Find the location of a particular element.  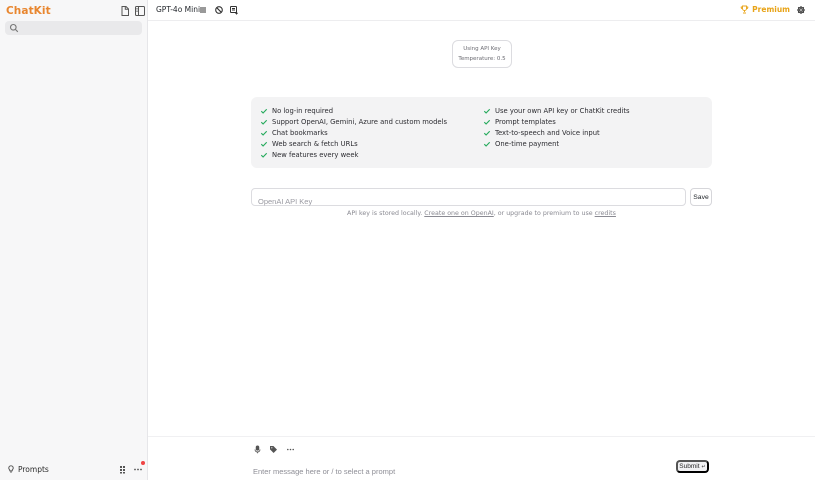

app-logo: ChatKit is located at coordinates (28, 11).